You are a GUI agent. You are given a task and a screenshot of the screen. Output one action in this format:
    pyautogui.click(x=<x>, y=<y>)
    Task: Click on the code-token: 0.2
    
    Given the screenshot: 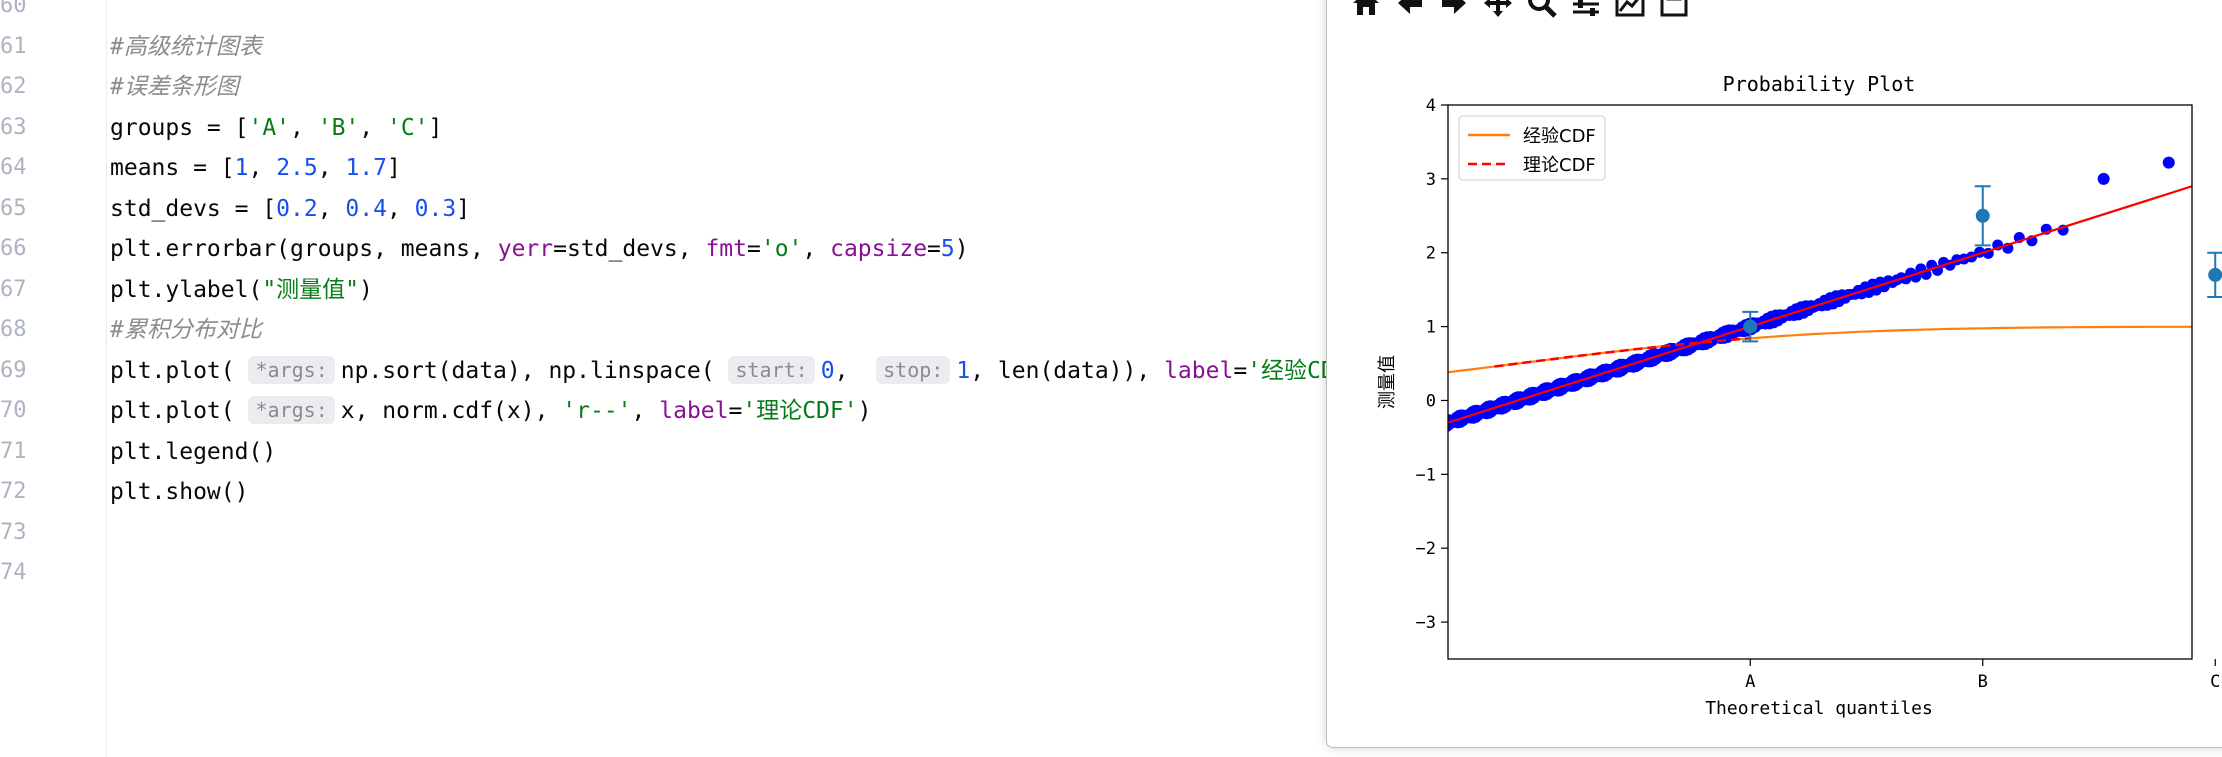 What is the action you would take?
    pyautogui.click(x=297, y=208)
    